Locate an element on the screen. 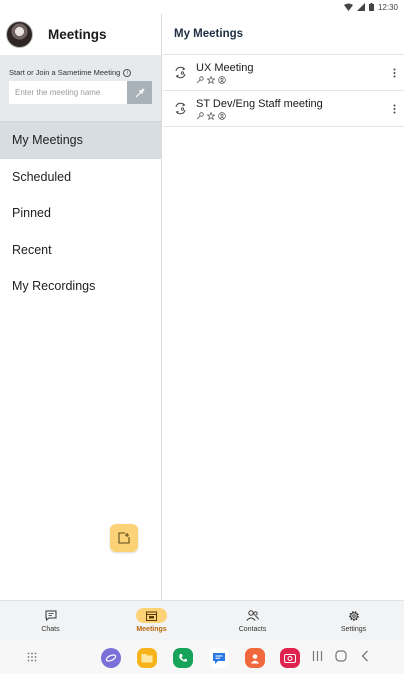 The height and width of the screenshot is (674, 404). avatar is located at coordinates (19, 34).